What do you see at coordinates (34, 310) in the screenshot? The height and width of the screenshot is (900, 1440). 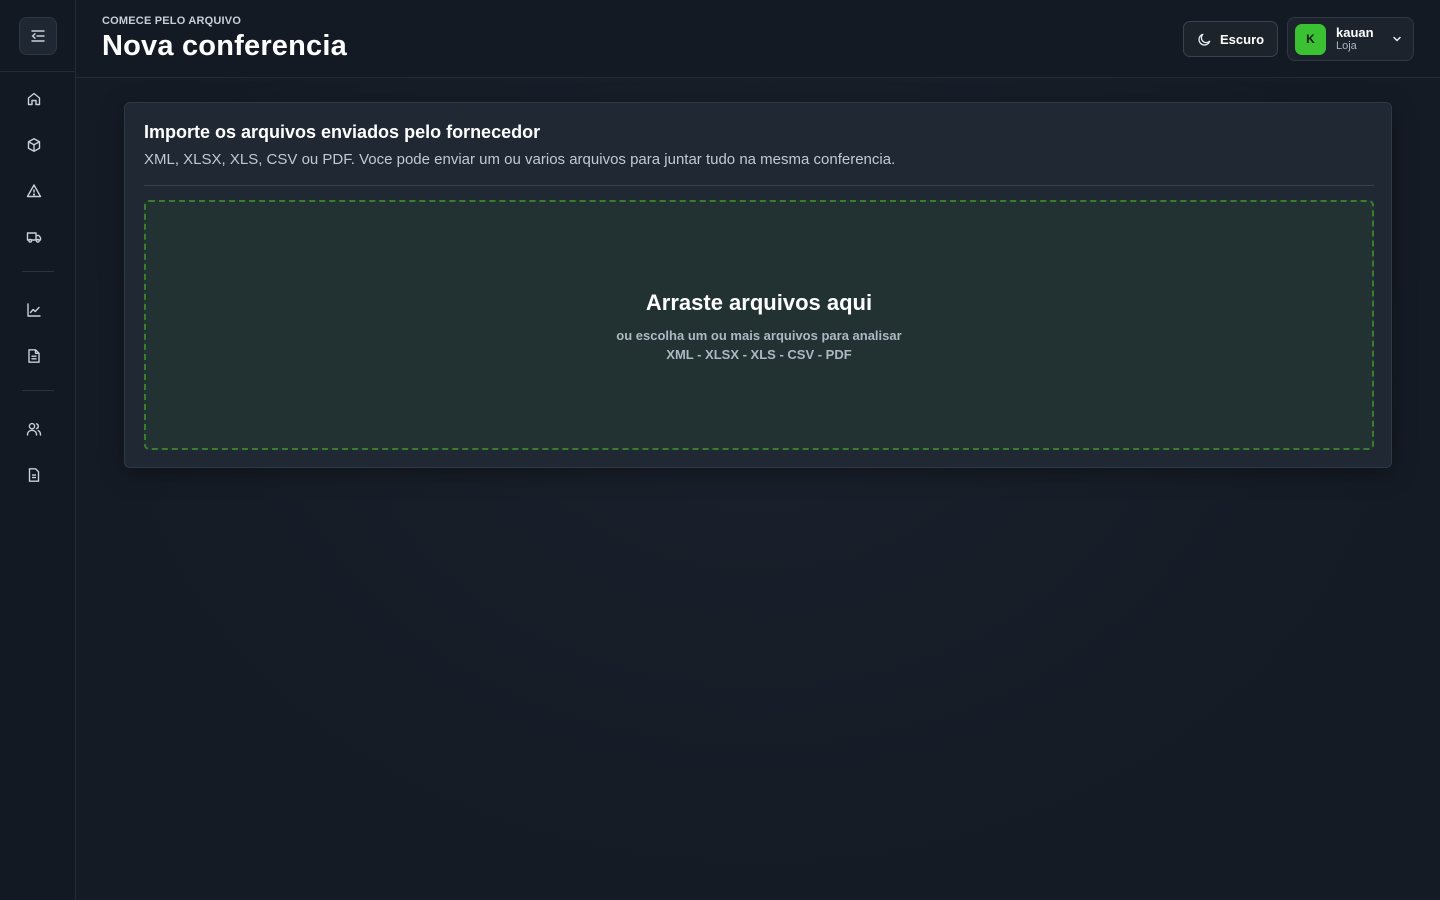 I see `chart-line-icon` at bounding box center [34, 310].